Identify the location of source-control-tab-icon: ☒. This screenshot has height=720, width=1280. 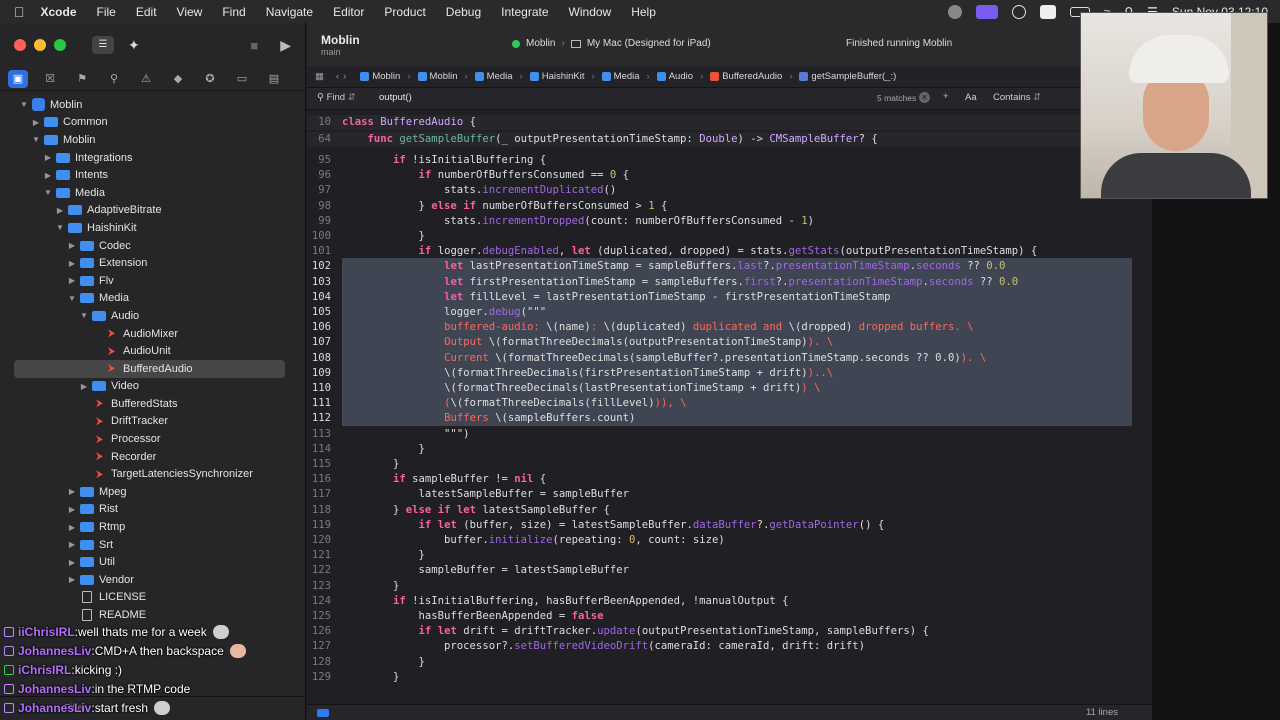
(50, 79).